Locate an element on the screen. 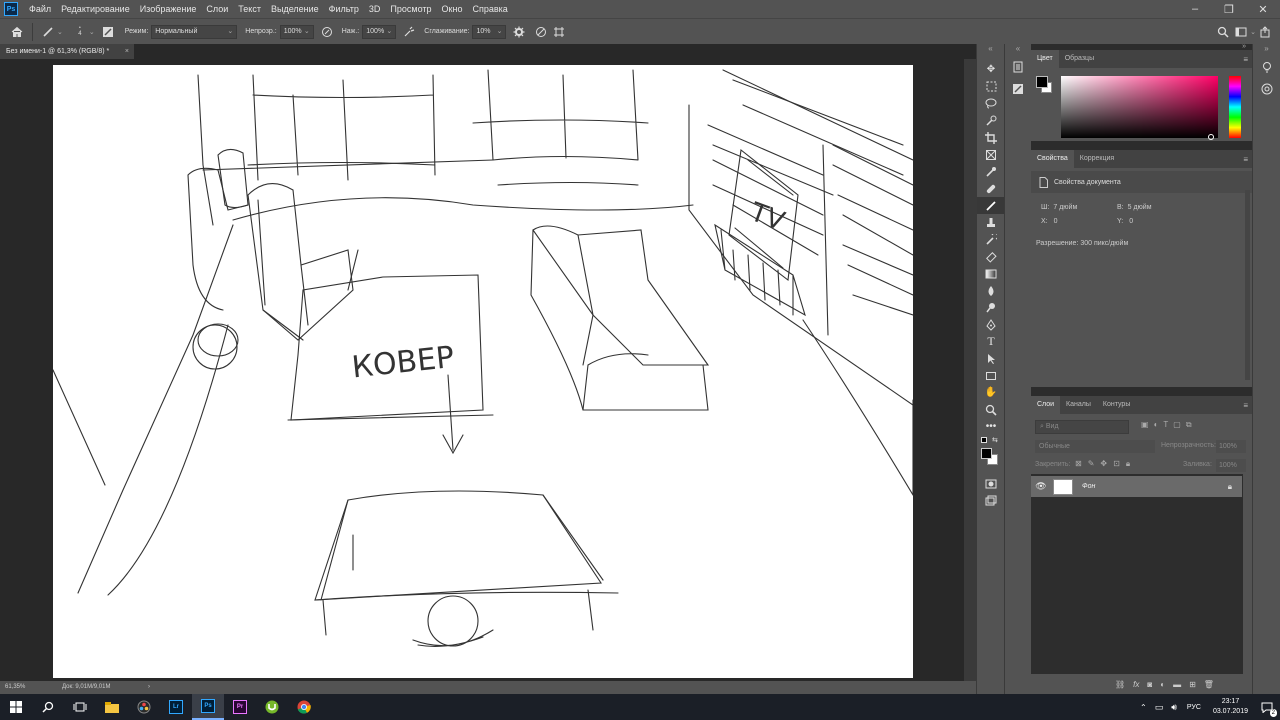 The image size is (1280, 720). marquee-tool-icon is located at coordinates (991, 86).